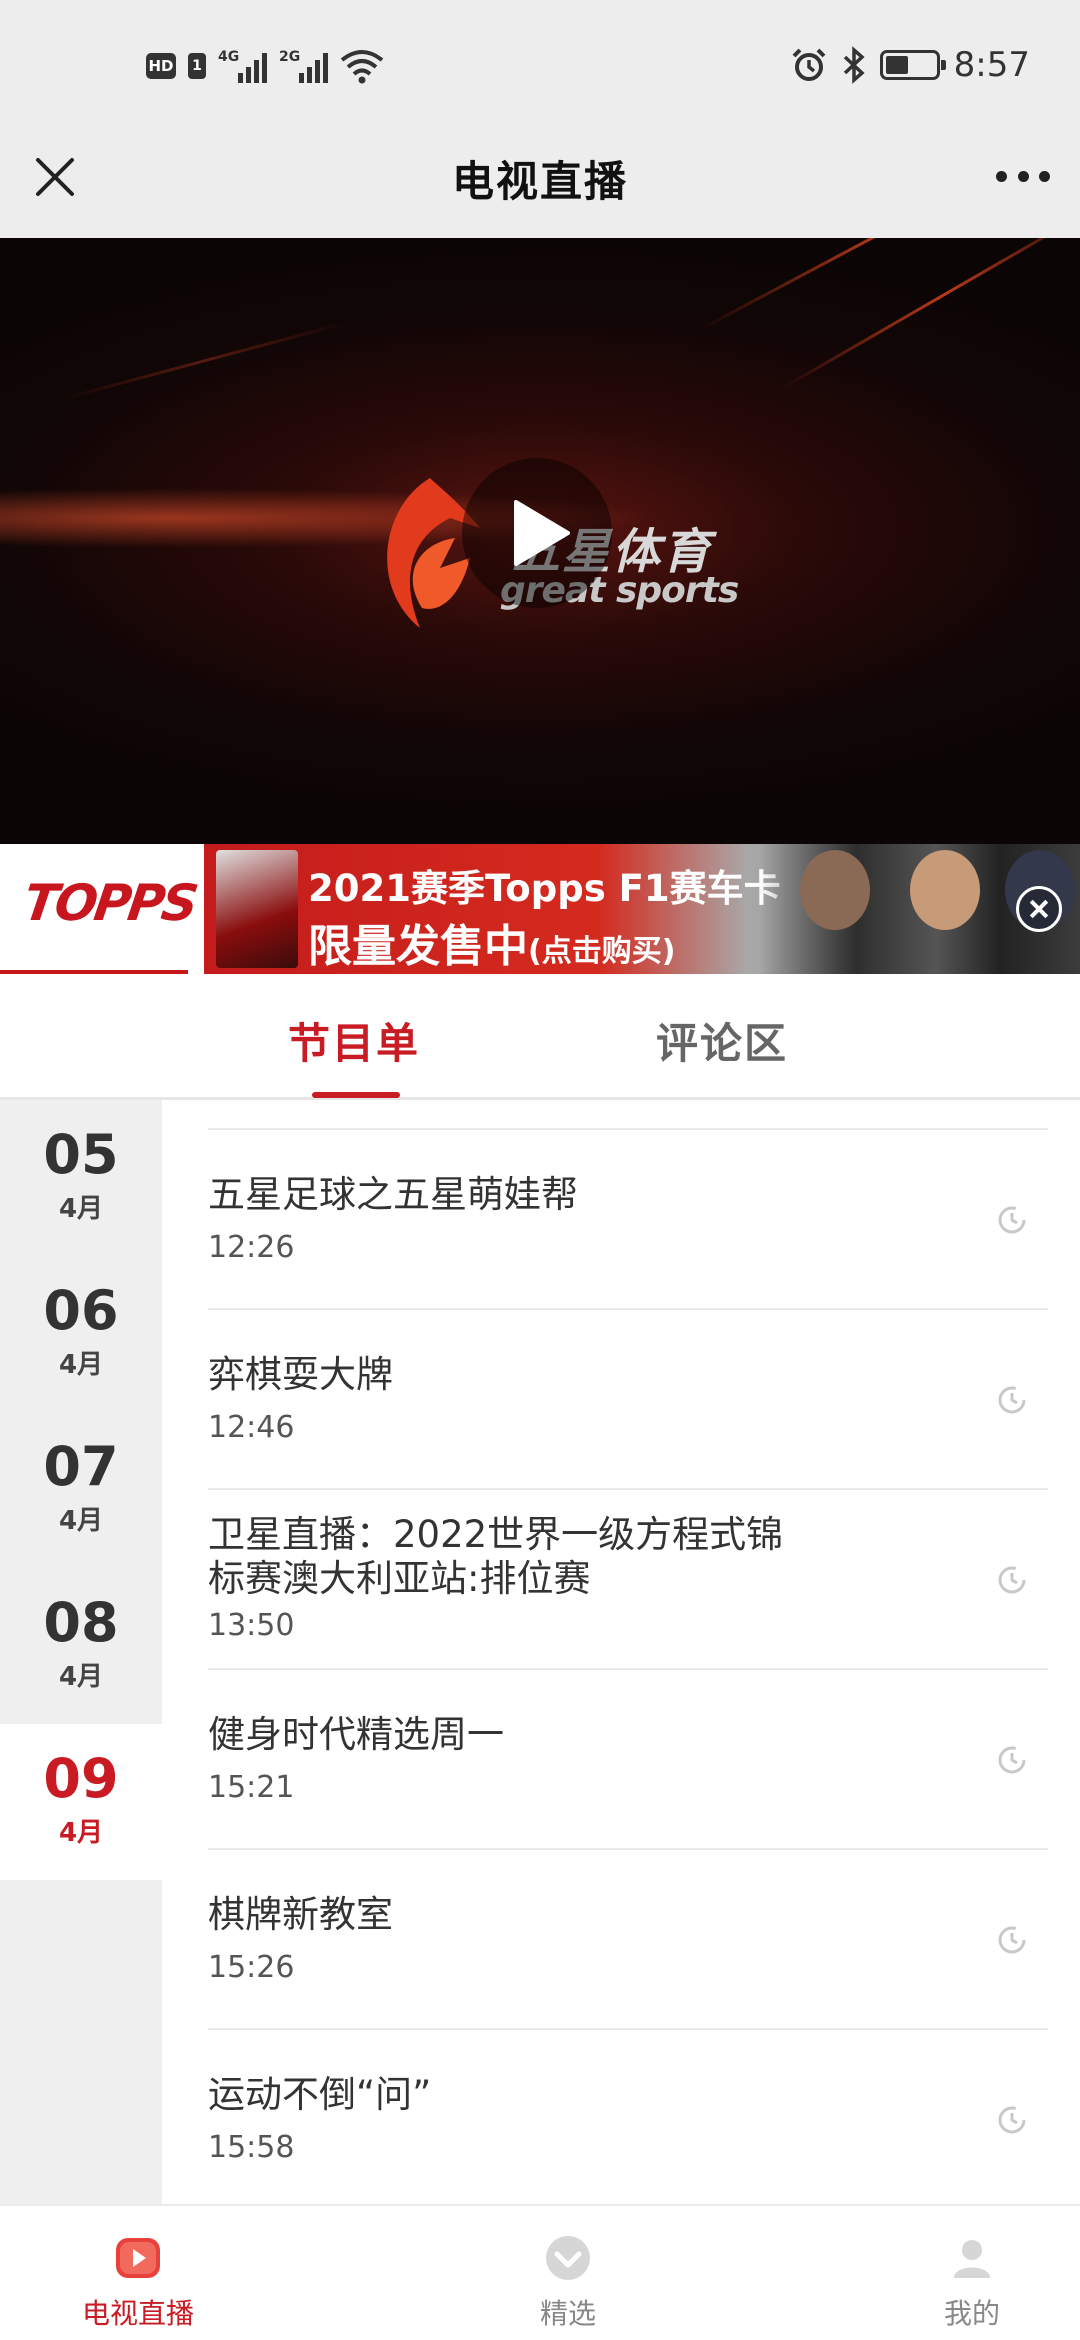 The height and width of the screenshot is (2340, 1080). Describe the element at coordinates (205, 360) in the screenshot. I see `video-light-streak` at that location.